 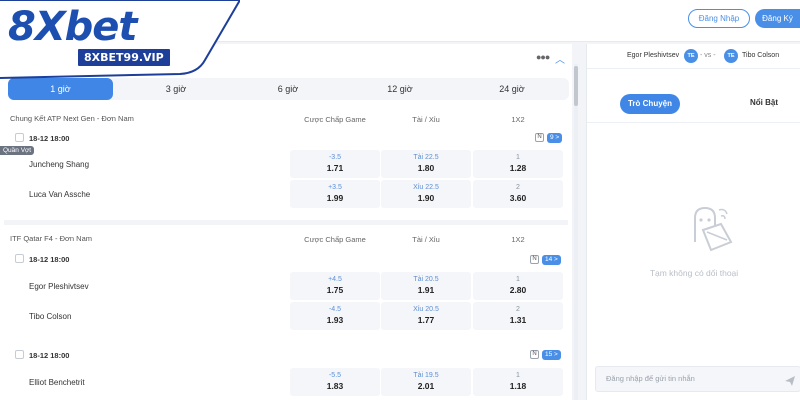 I want to click on team-name: Juncheng Shang, so click(x=59, y=164).